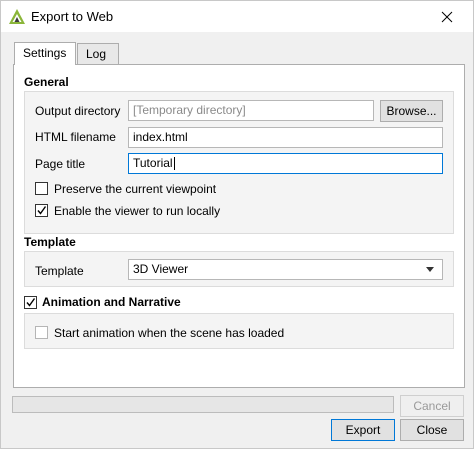 Image resolution: width=474 pixels, height=449 pixels. I want to click on page-title-input: Tutorial, so click(285, 163).